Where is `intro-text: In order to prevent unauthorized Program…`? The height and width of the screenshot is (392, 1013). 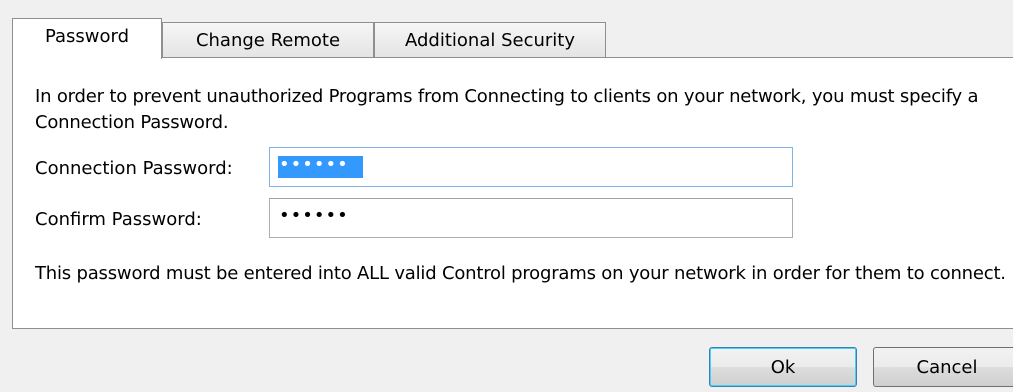 intro-text: In order to prevent unauthorized Program… is located at coordinates (507, 109).